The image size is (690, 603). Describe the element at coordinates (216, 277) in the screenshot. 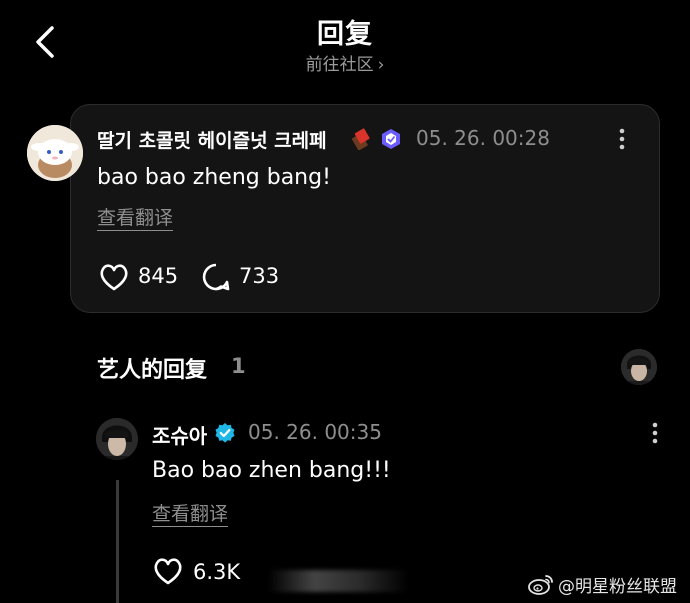

I see `reply-bubble-icon` at that location.